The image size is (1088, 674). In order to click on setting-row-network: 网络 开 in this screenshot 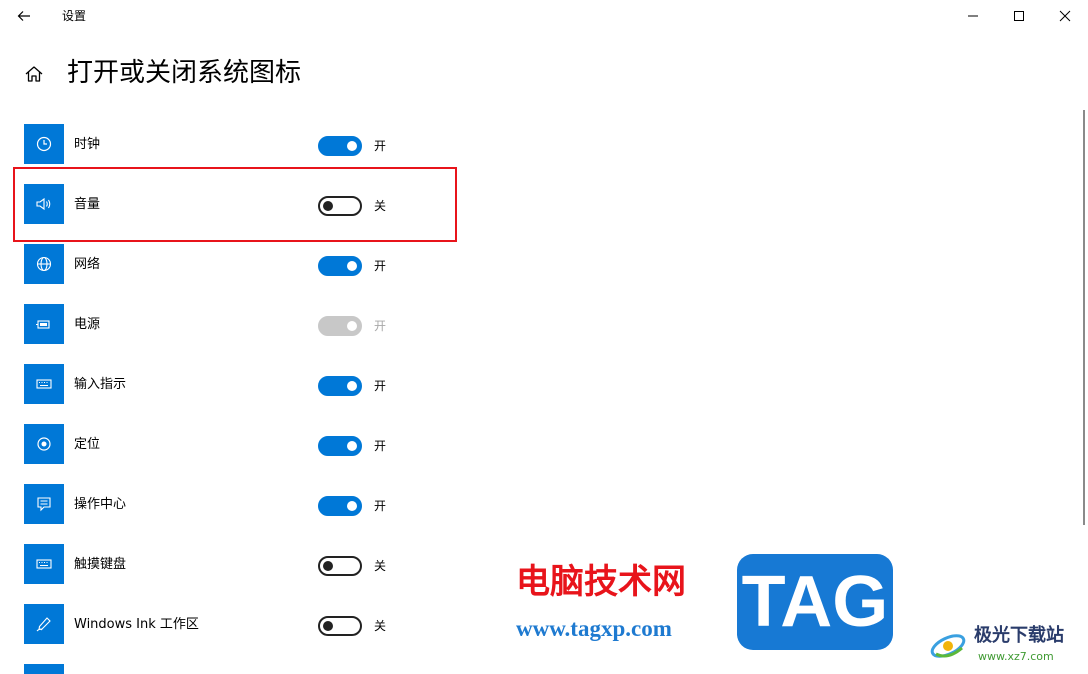, I will do `click(230, 266)`.